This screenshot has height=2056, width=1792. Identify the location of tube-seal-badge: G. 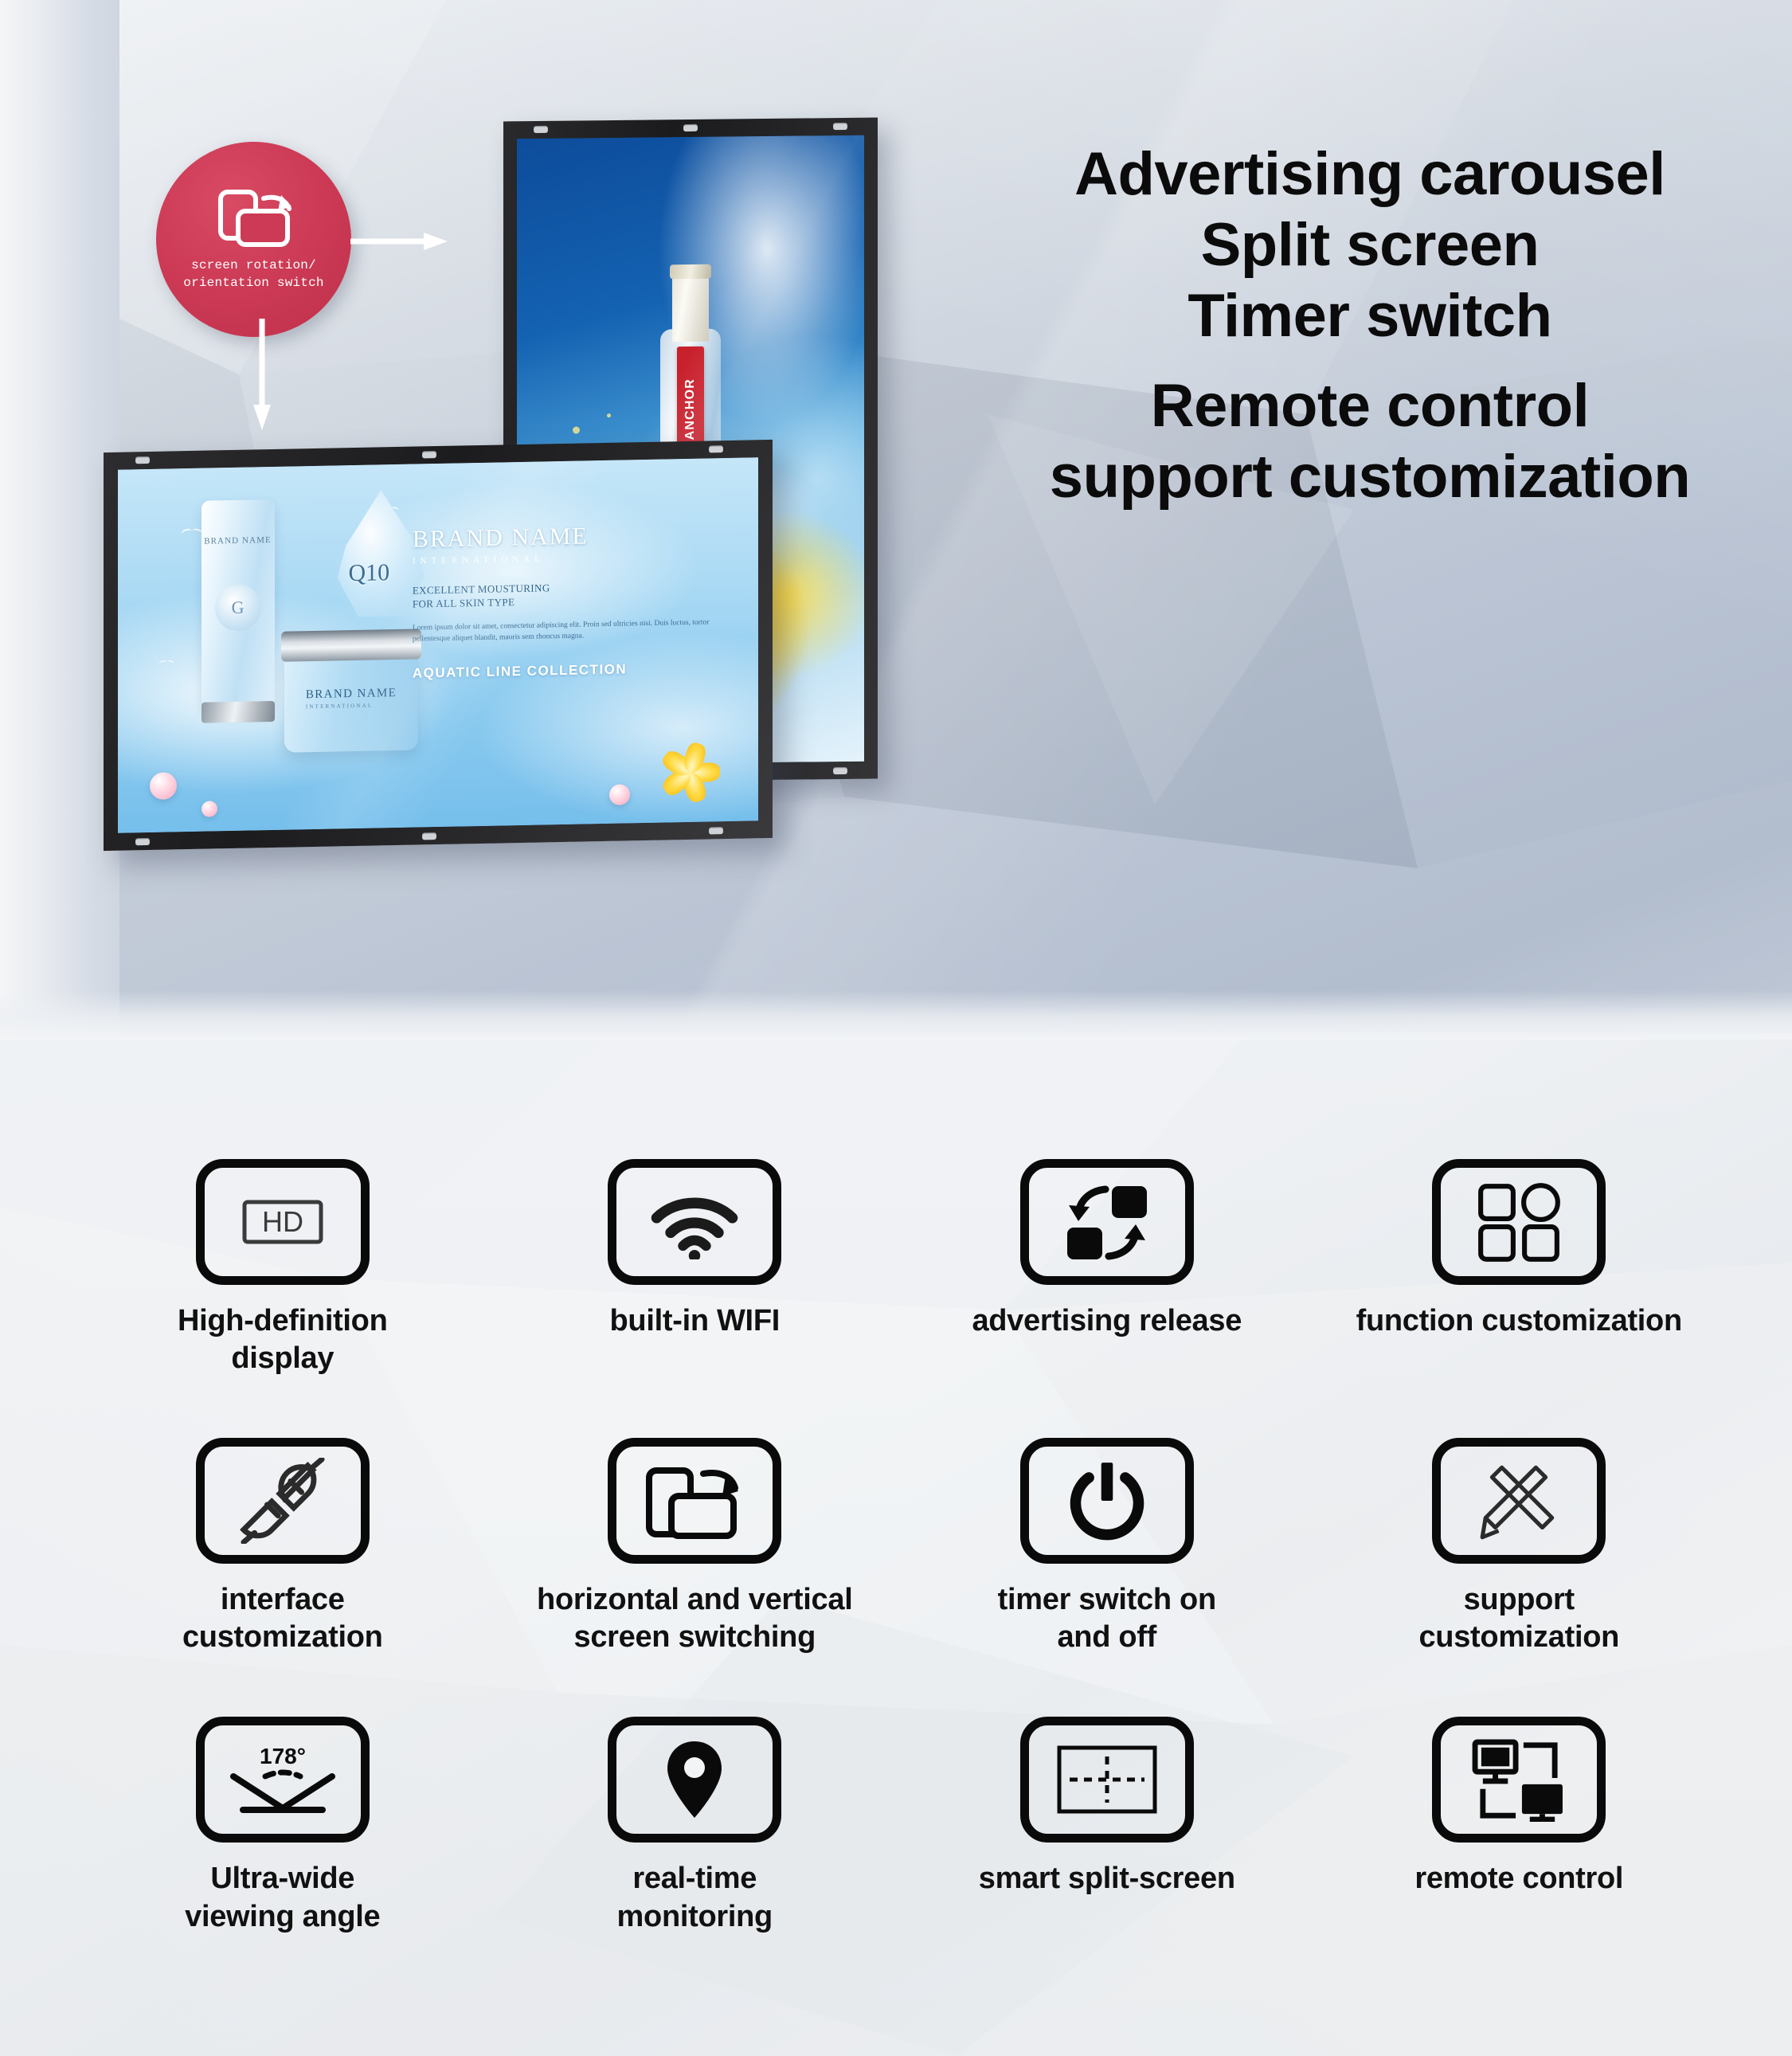
(238, 608).